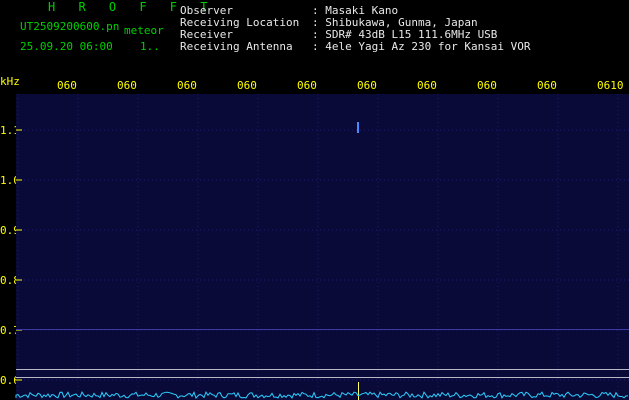 The width and height of the screenshot is (629, 400). I want to click on signal-marker, so click(358, 391).